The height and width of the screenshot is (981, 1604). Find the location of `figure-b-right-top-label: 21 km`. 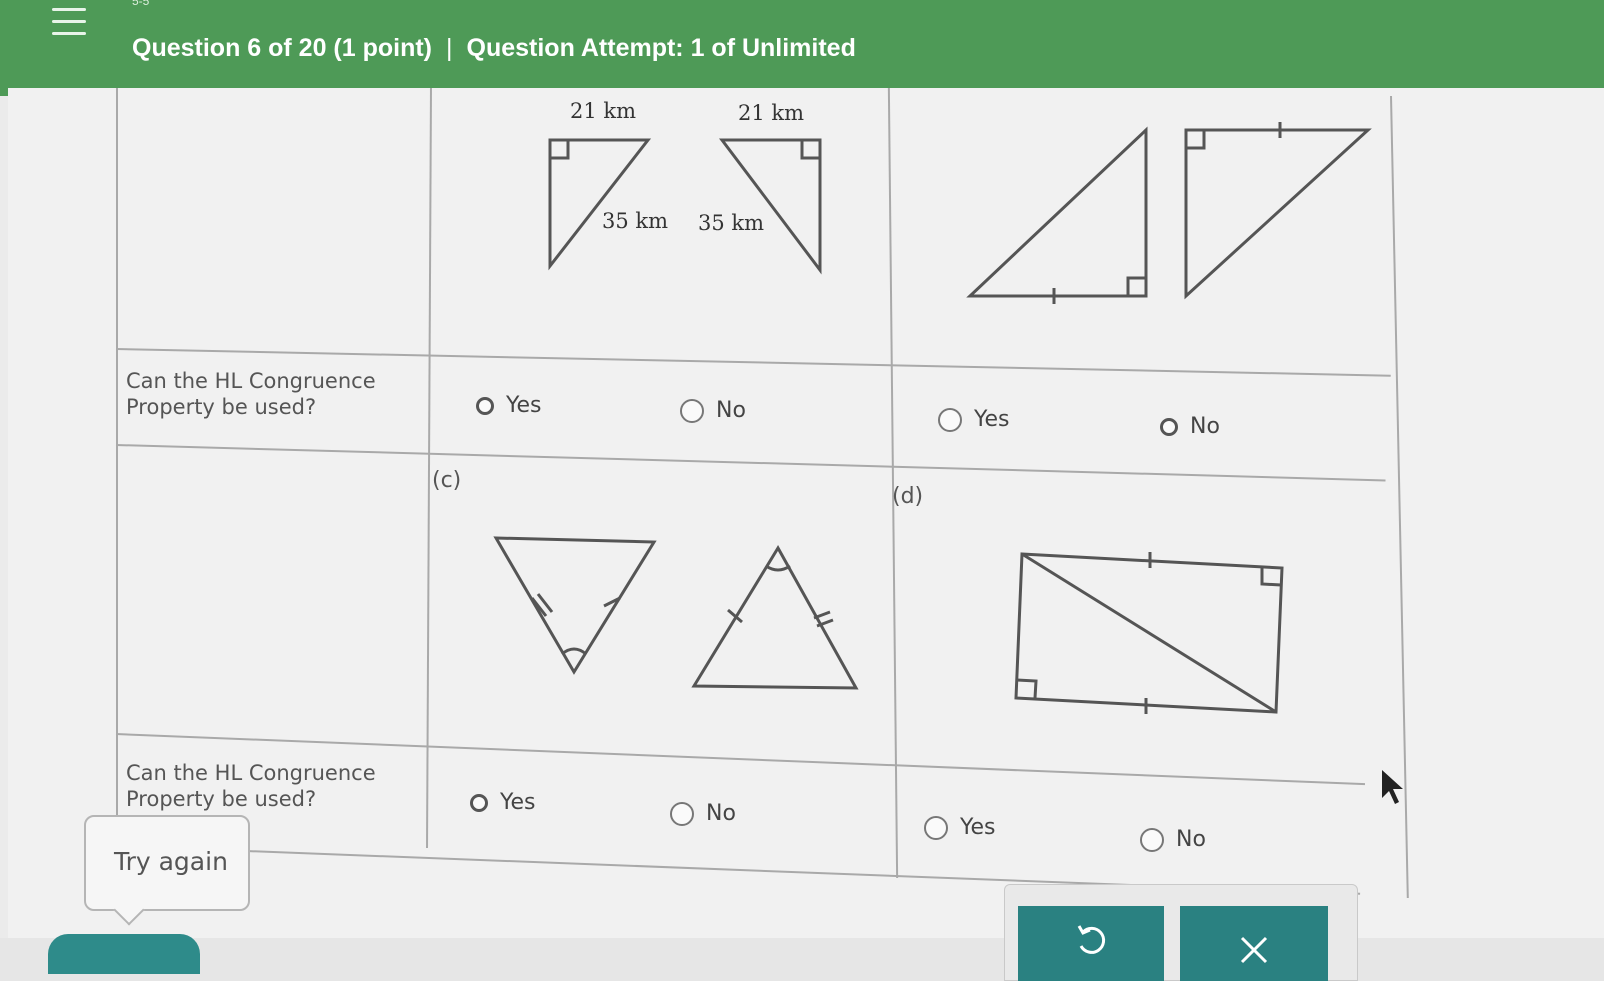

figure-b-right-top-label: 21 km is located at coordinates (771, 113).